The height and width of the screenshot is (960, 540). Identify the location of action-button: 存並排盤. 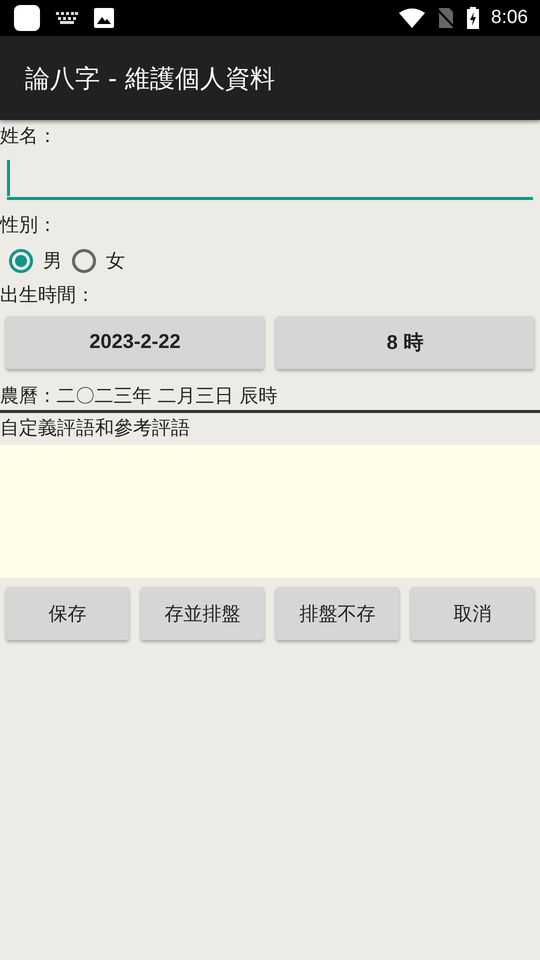
(202, 613).